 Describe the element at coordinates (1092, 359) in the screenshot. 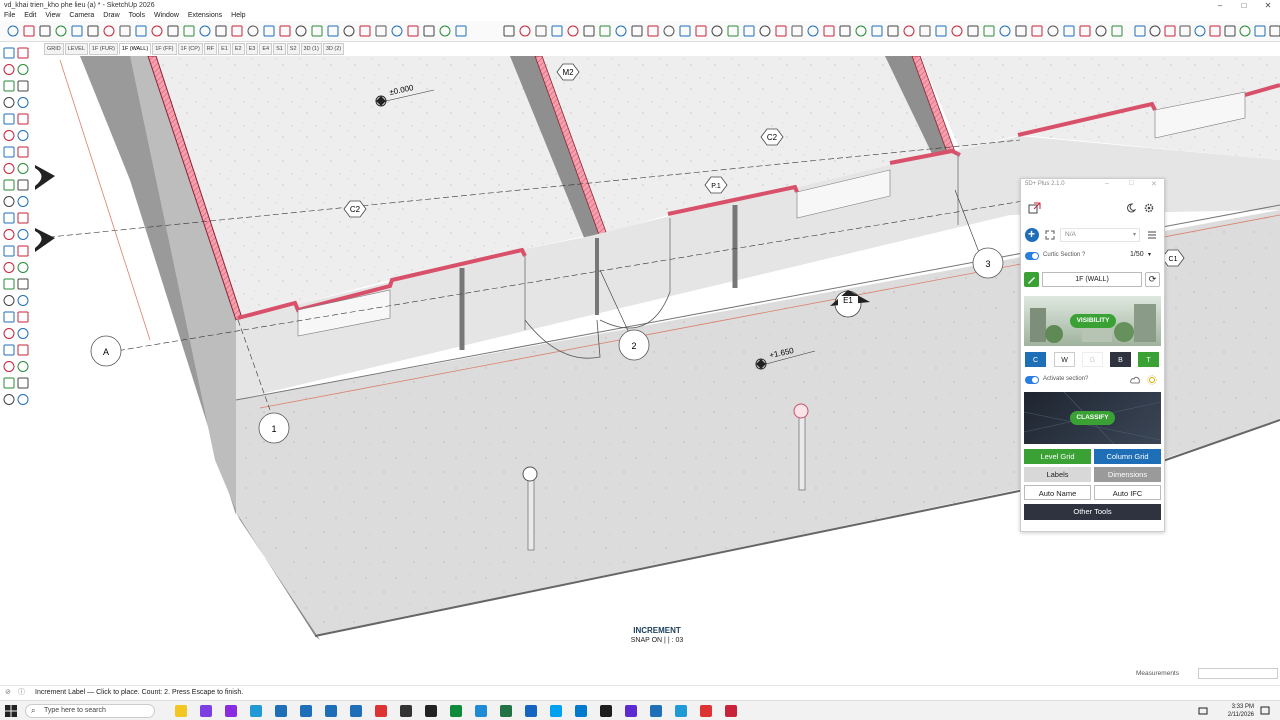

I see `class-g-button: G` at that location.